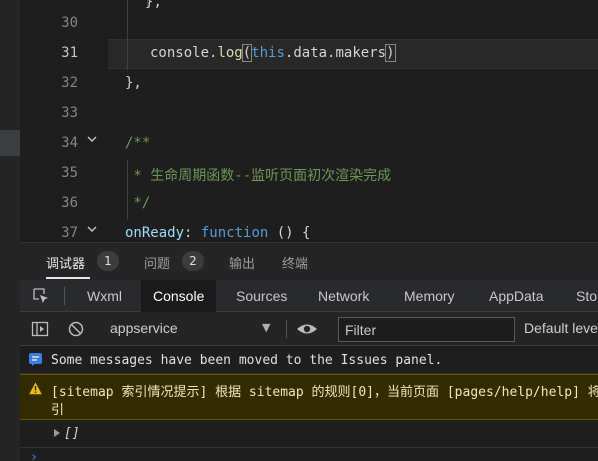 The height and width of the screenshot is (461, 598). What do you see at coordinates (35, 359) in the screenshot?
I see `info-message-icon` at bounding box center [35, 359].